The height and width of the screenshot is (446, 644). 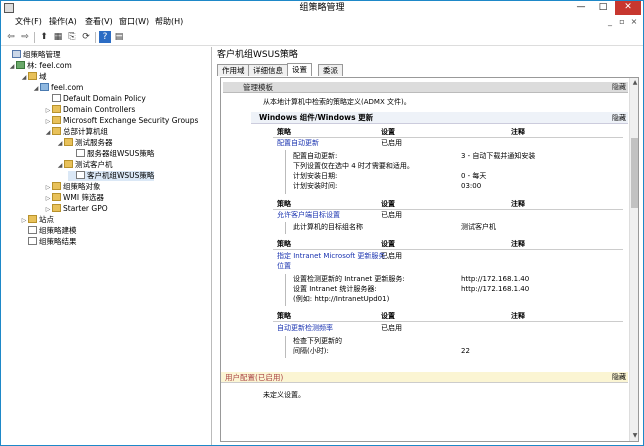 What do you see at coordinates (48, 242) in the screenshot?
I see `tree-node: 组策略结果` at bounding box center [48, 242].